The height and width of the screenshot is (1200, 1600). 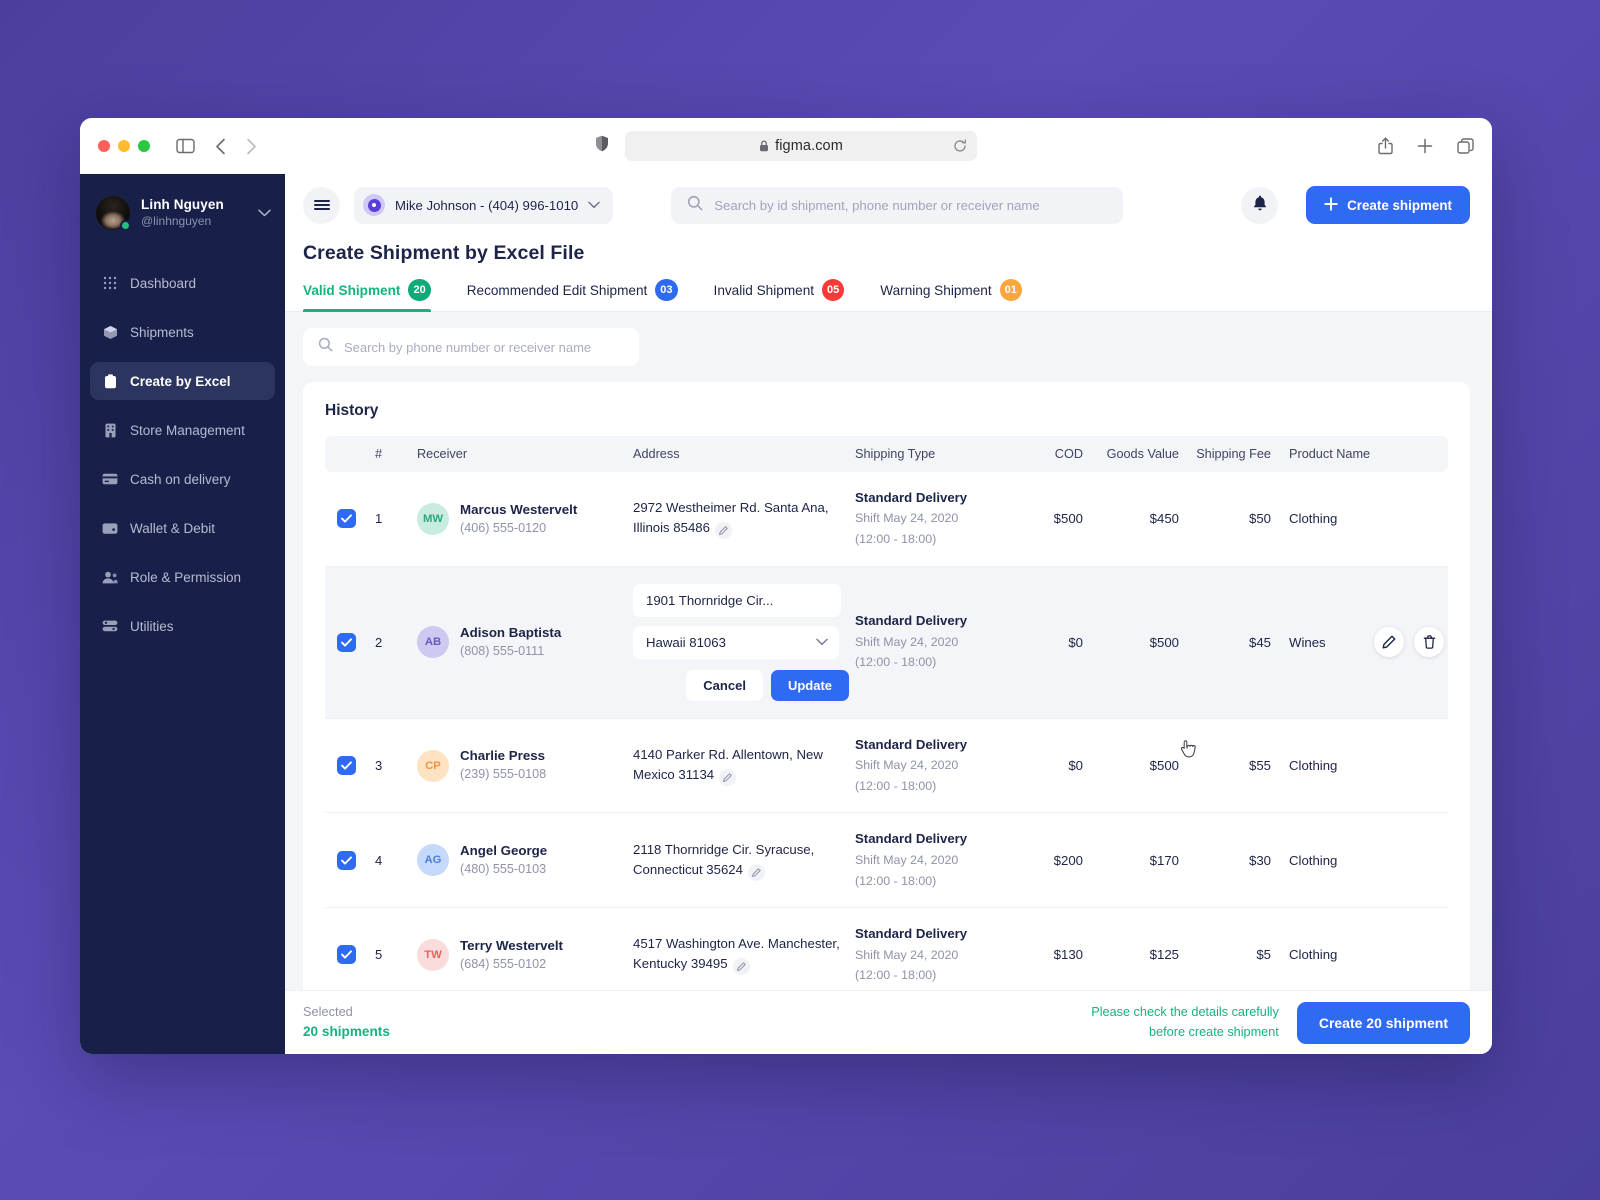 I want to click on table-filter-search, so click(x=471, y=347).